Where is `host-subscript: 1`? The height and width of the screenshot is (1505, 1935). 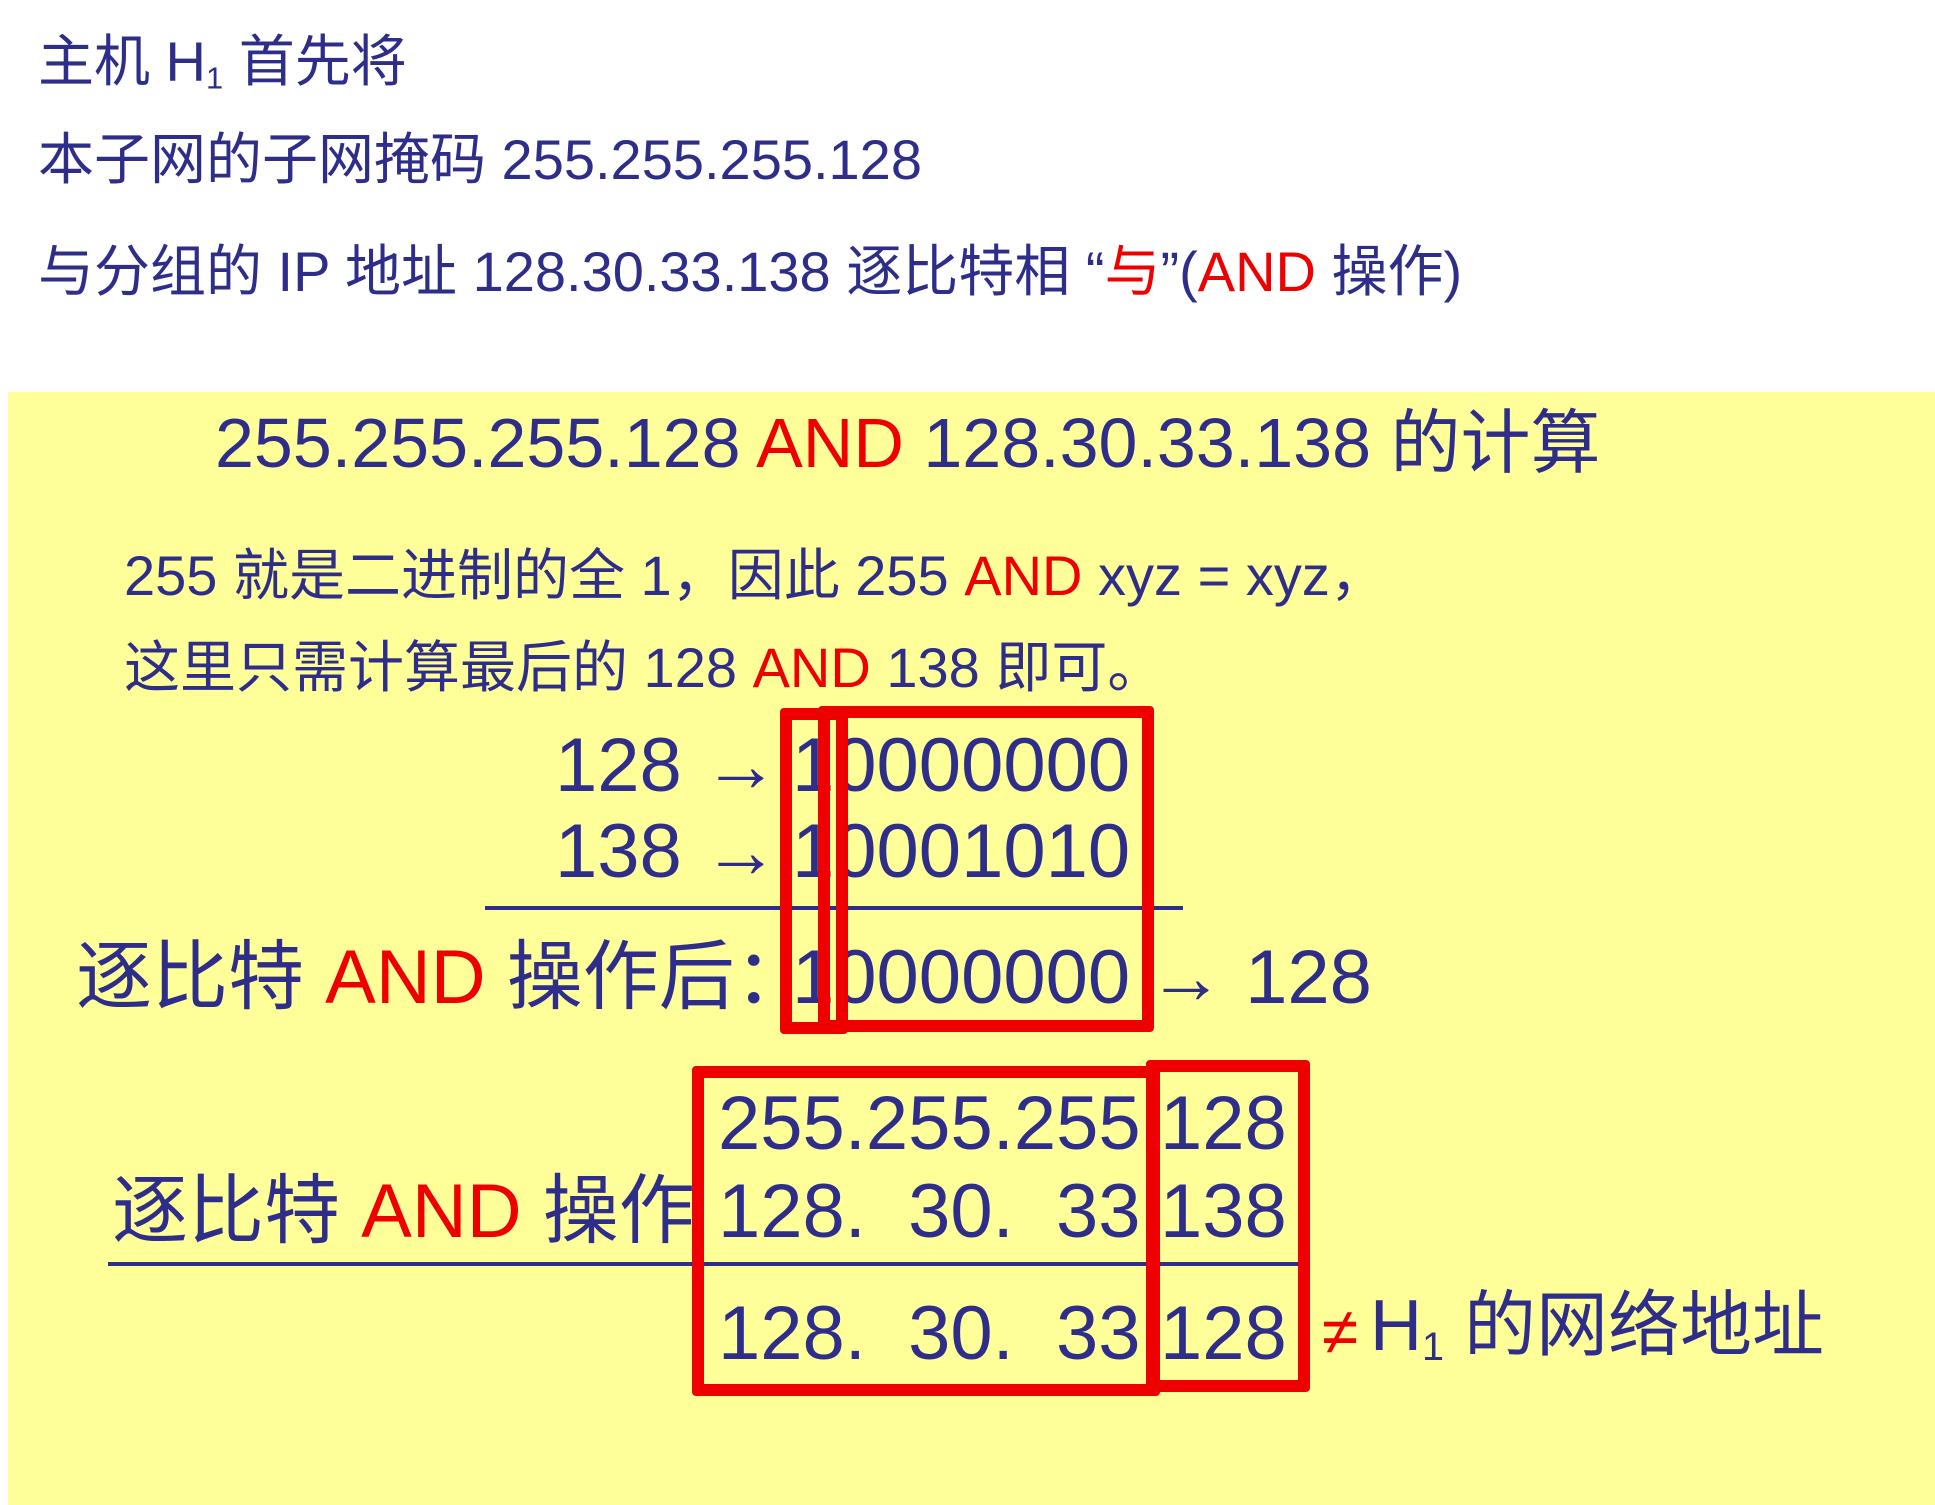 host-subscript: 1 is located at coordinates (215, 78).